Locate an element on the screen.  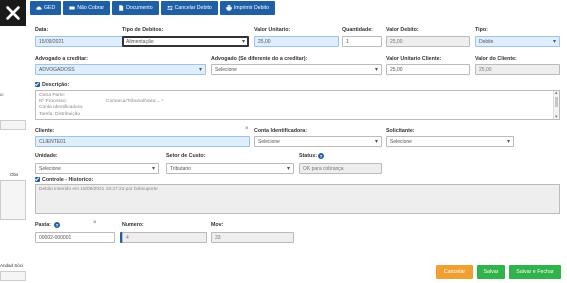
descricao-scrollbar is located at coordinates (556, 105).